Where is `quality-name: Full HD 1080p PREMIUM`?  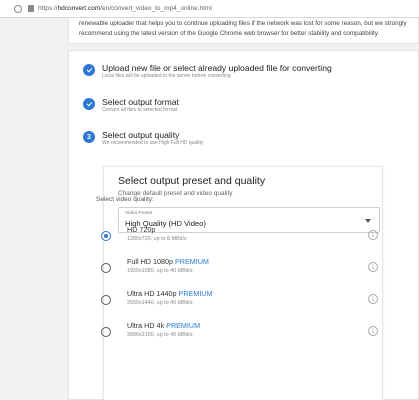
quality-name: Full HD 1080p PREMIUM is located at coordinates (168, 261).